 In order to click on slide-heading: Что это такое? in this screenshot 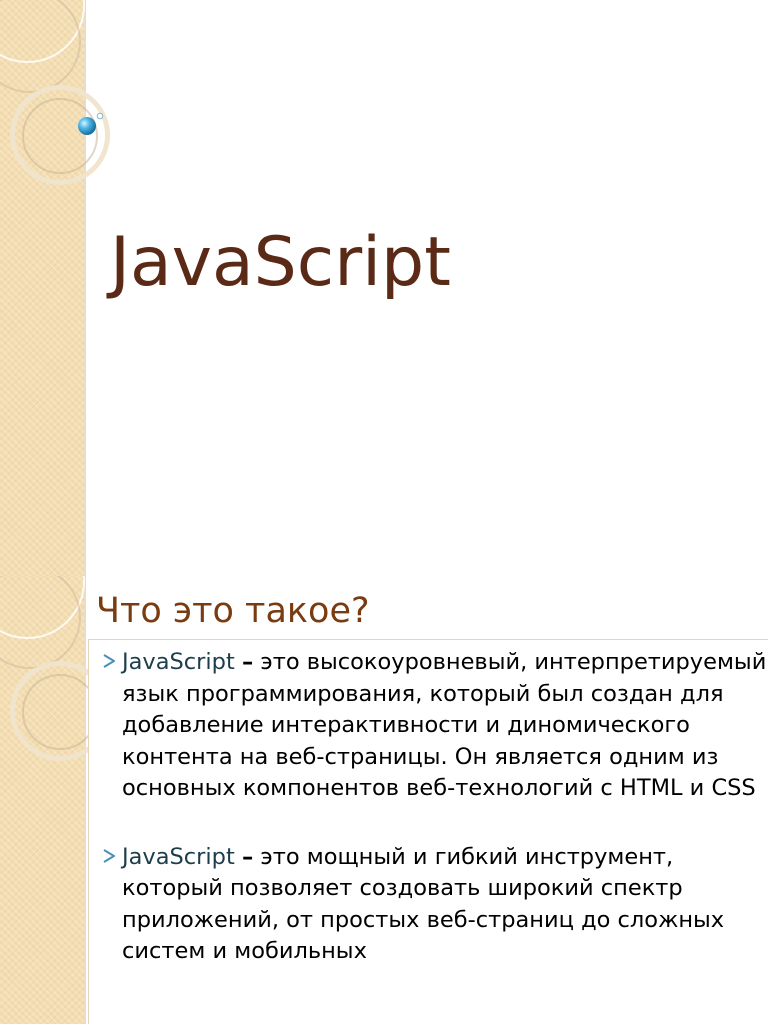, I will do `click(233, 611)`.